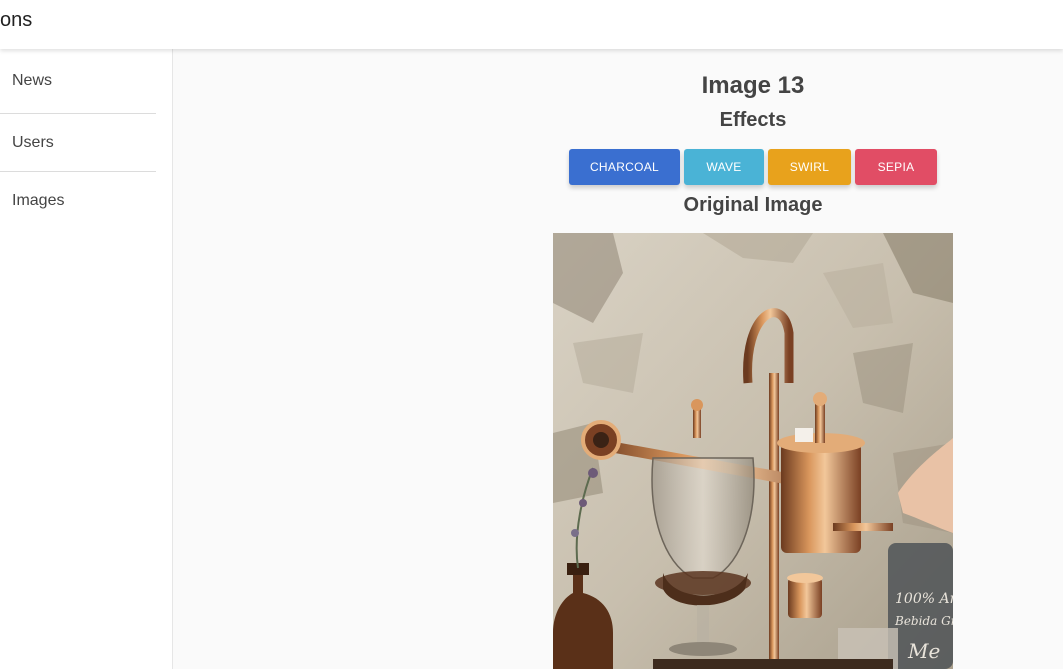  Describe the element at coordinates (531, 24) in the screenshot. I see `top-app-bar: ons` at that location.